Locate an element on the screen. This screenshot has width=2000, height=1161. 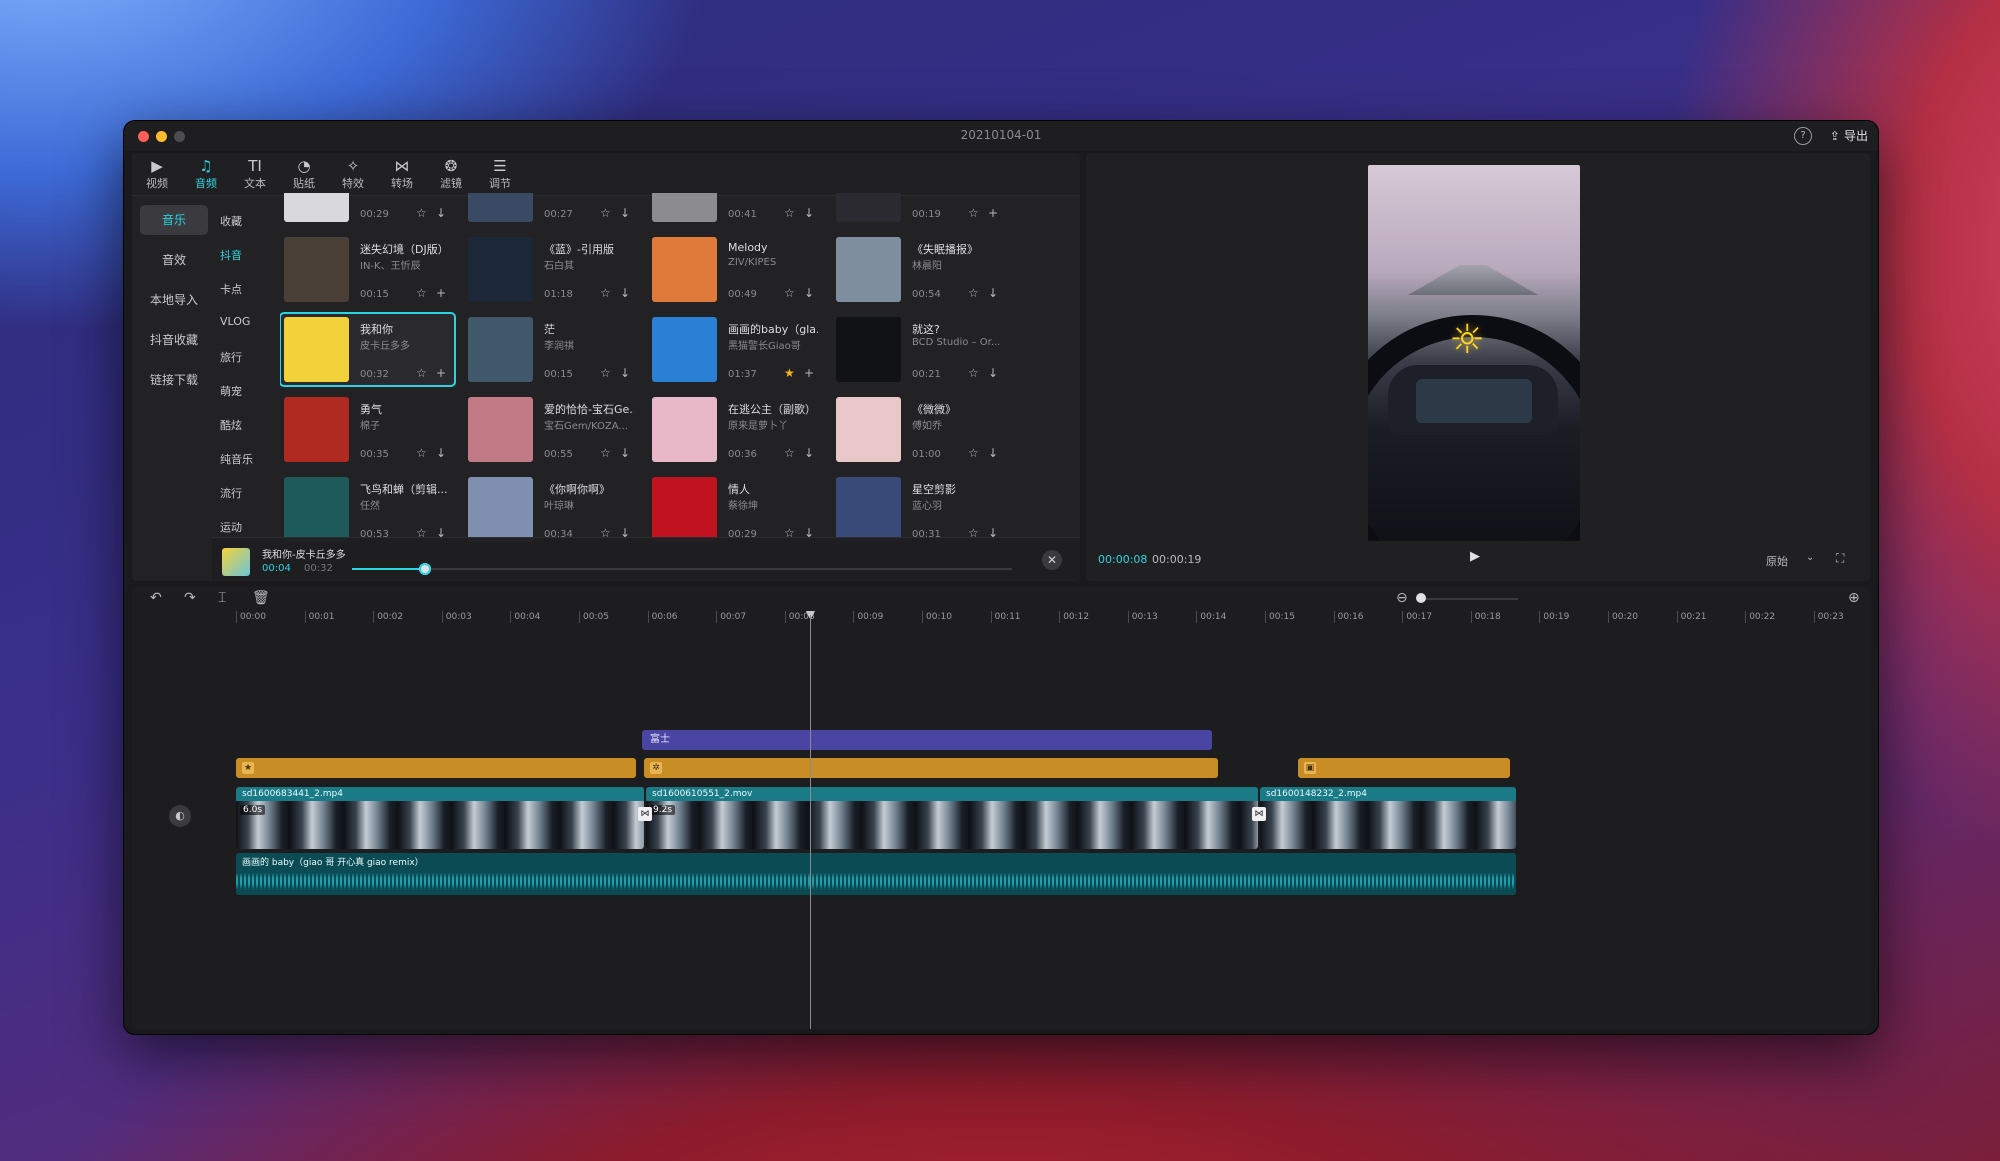
music-card: 《微微》 傅如乔 01:00 ☆ ↓ is located at coordinates (919, 429).